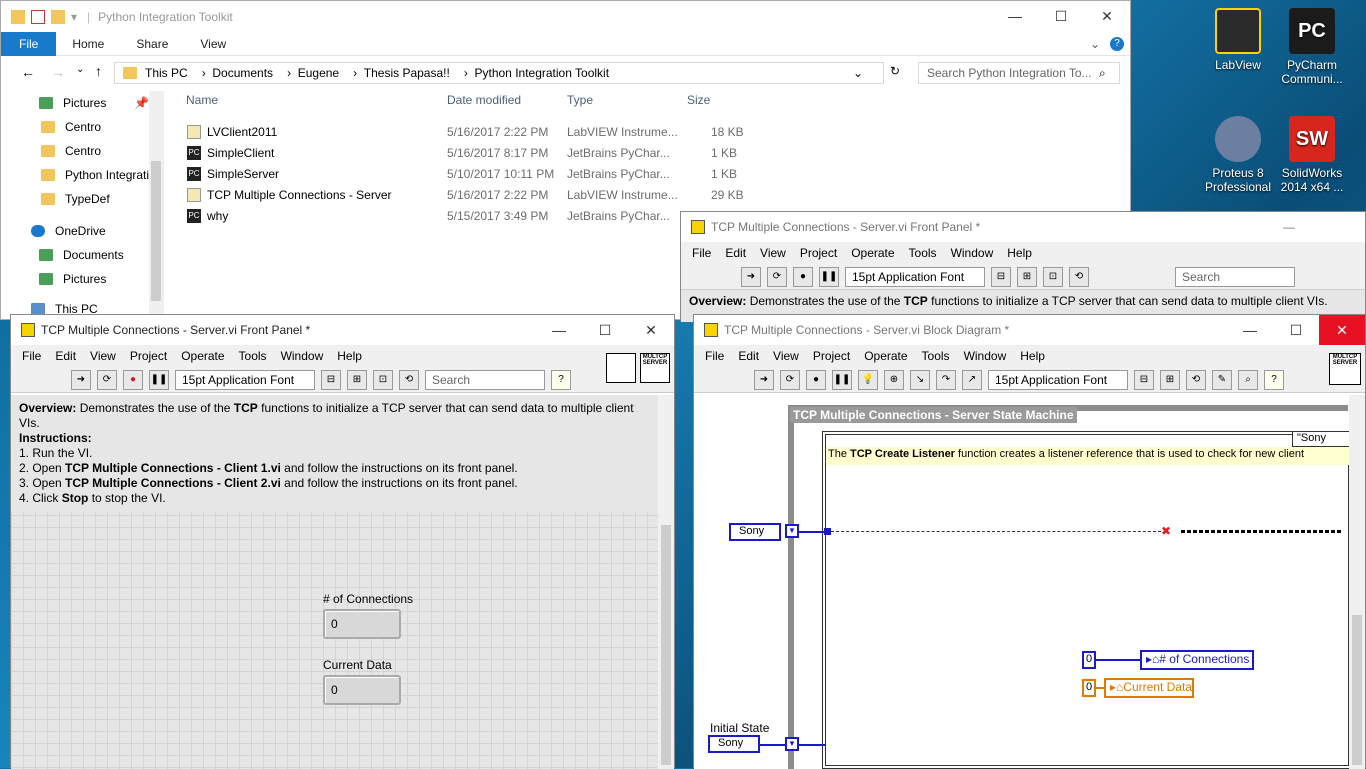  Describe the element at coordinates (80, 69) in the screenshot. I see `recent-dropdown-icon: ⌄` at that location.